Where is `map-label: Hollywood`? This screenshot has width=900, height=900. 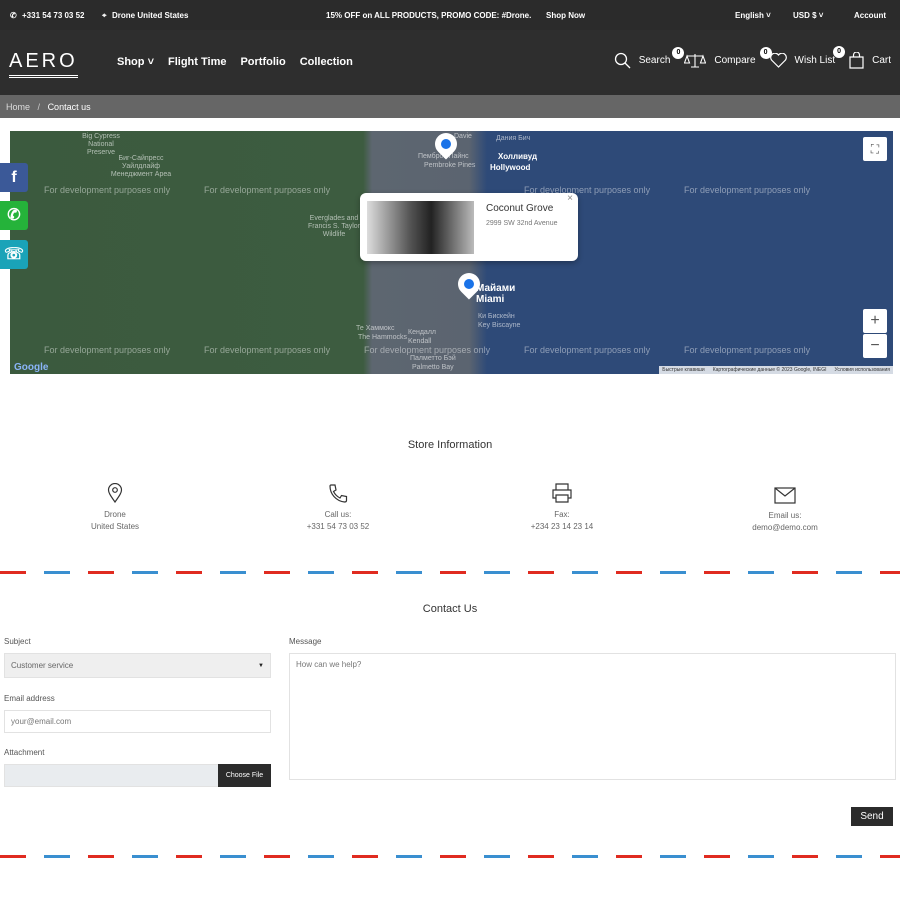
map-label: Hollywood is located at coordinates (510, 167).